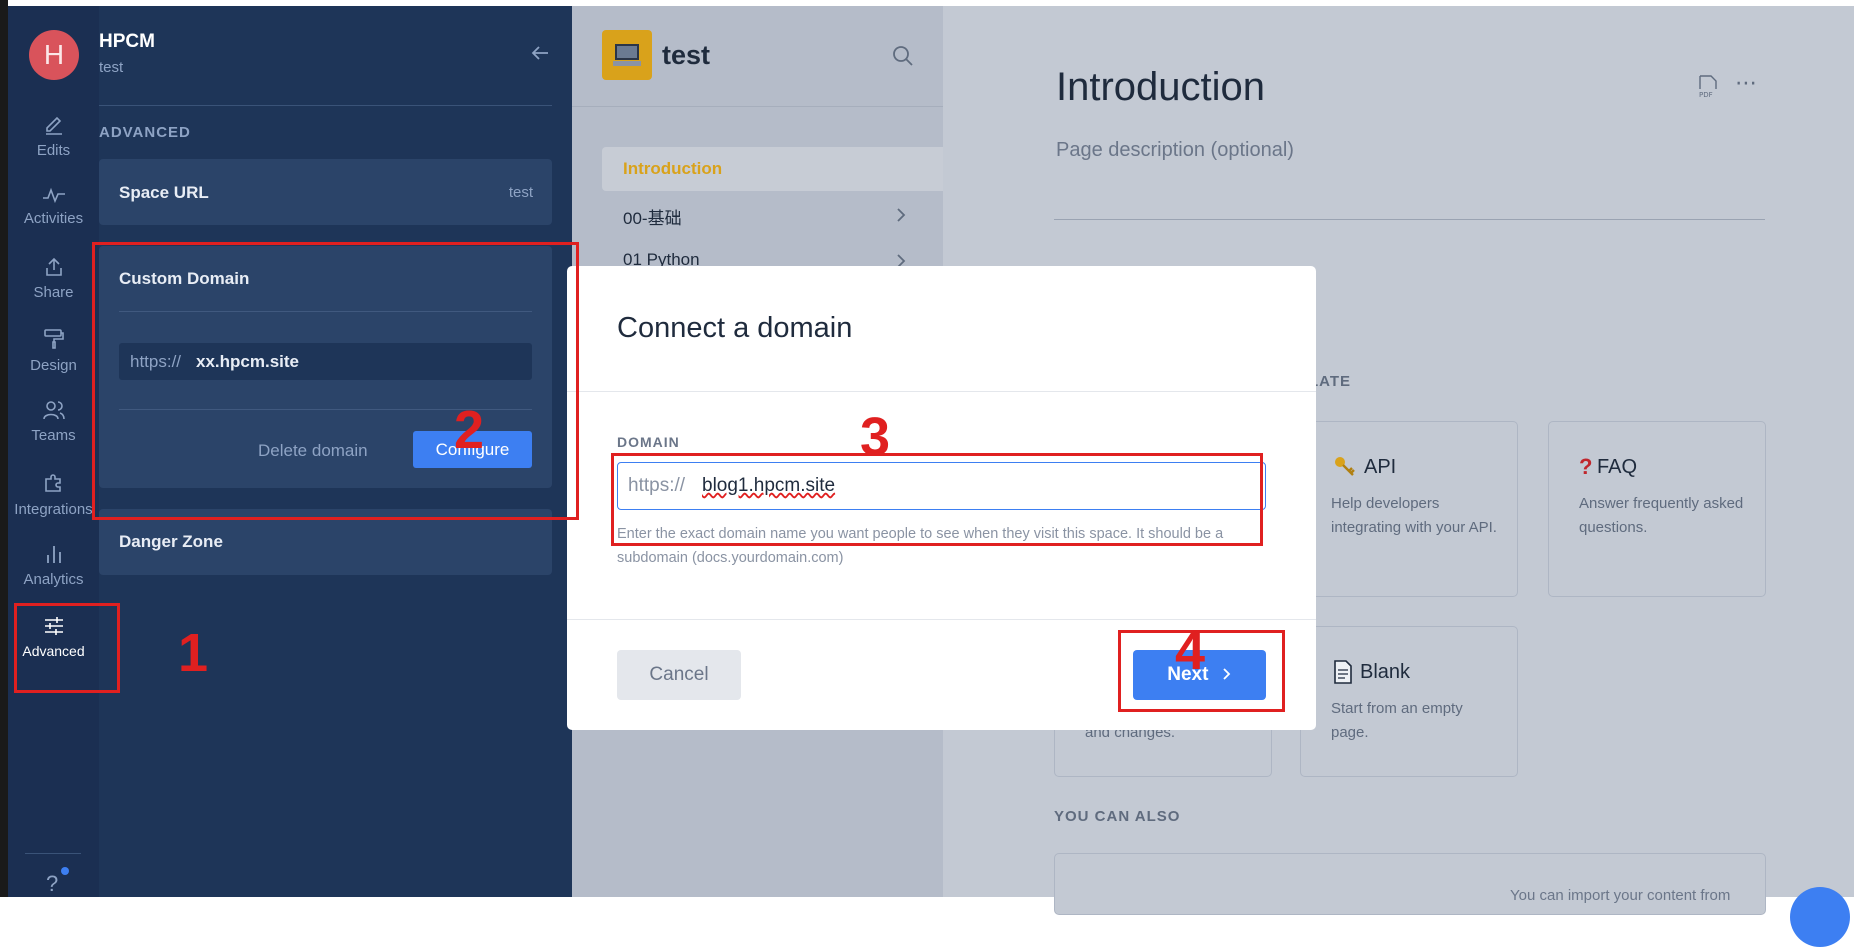 The height and width of the screenshot is (947, 1854). What do you see at coordinates (53, 136) in the screenshot?
I see `rail-item-edits: Edits` at bounding box center [53, 136].